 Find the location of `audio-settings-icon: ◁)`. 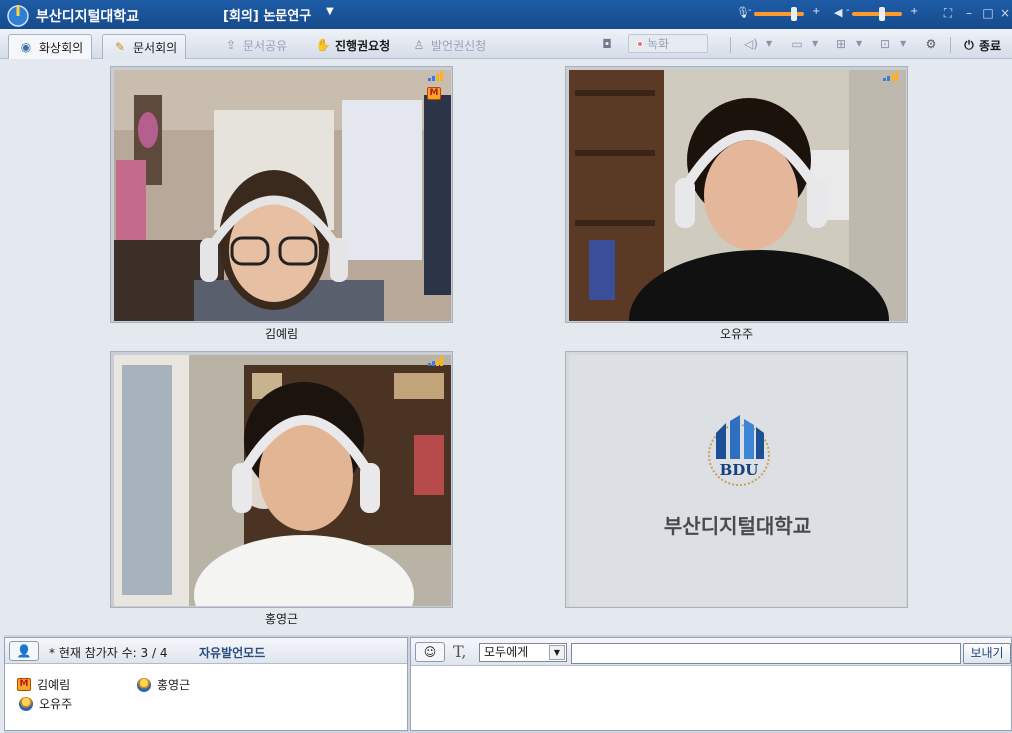

audio-settings-icon: ◁) is located at coordinates (751, 44).